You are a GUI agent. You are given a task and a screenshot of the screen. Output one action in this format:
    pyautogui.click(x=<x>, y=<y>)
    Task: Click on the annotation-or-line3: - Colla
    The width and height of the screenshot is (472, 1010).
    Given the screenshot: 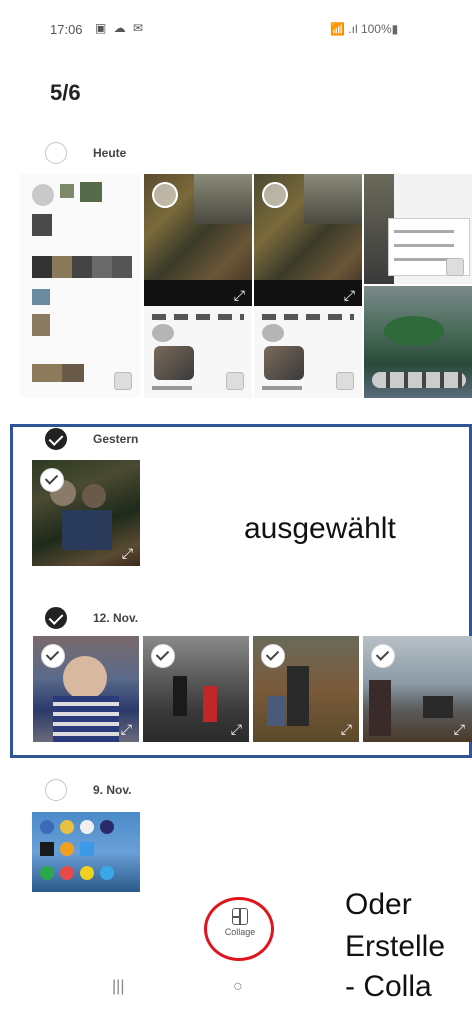 What is the action you would take?
    pyautogui.click(x=388, y=986)
    